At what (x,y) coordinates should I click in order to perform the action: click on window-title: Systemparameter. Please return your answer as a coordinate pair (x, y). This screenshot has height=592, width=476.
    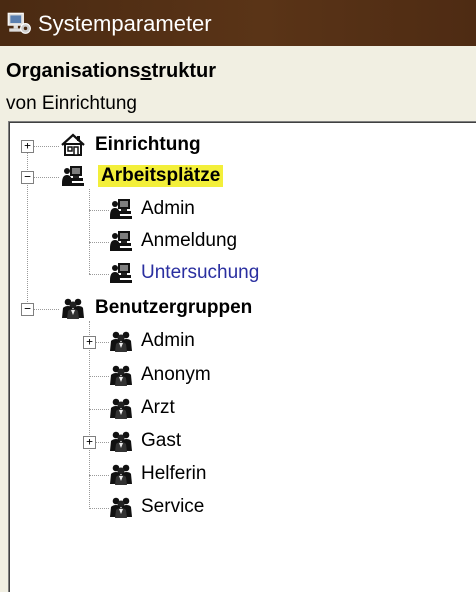
    Looking at the image, I should click on (125, 23).